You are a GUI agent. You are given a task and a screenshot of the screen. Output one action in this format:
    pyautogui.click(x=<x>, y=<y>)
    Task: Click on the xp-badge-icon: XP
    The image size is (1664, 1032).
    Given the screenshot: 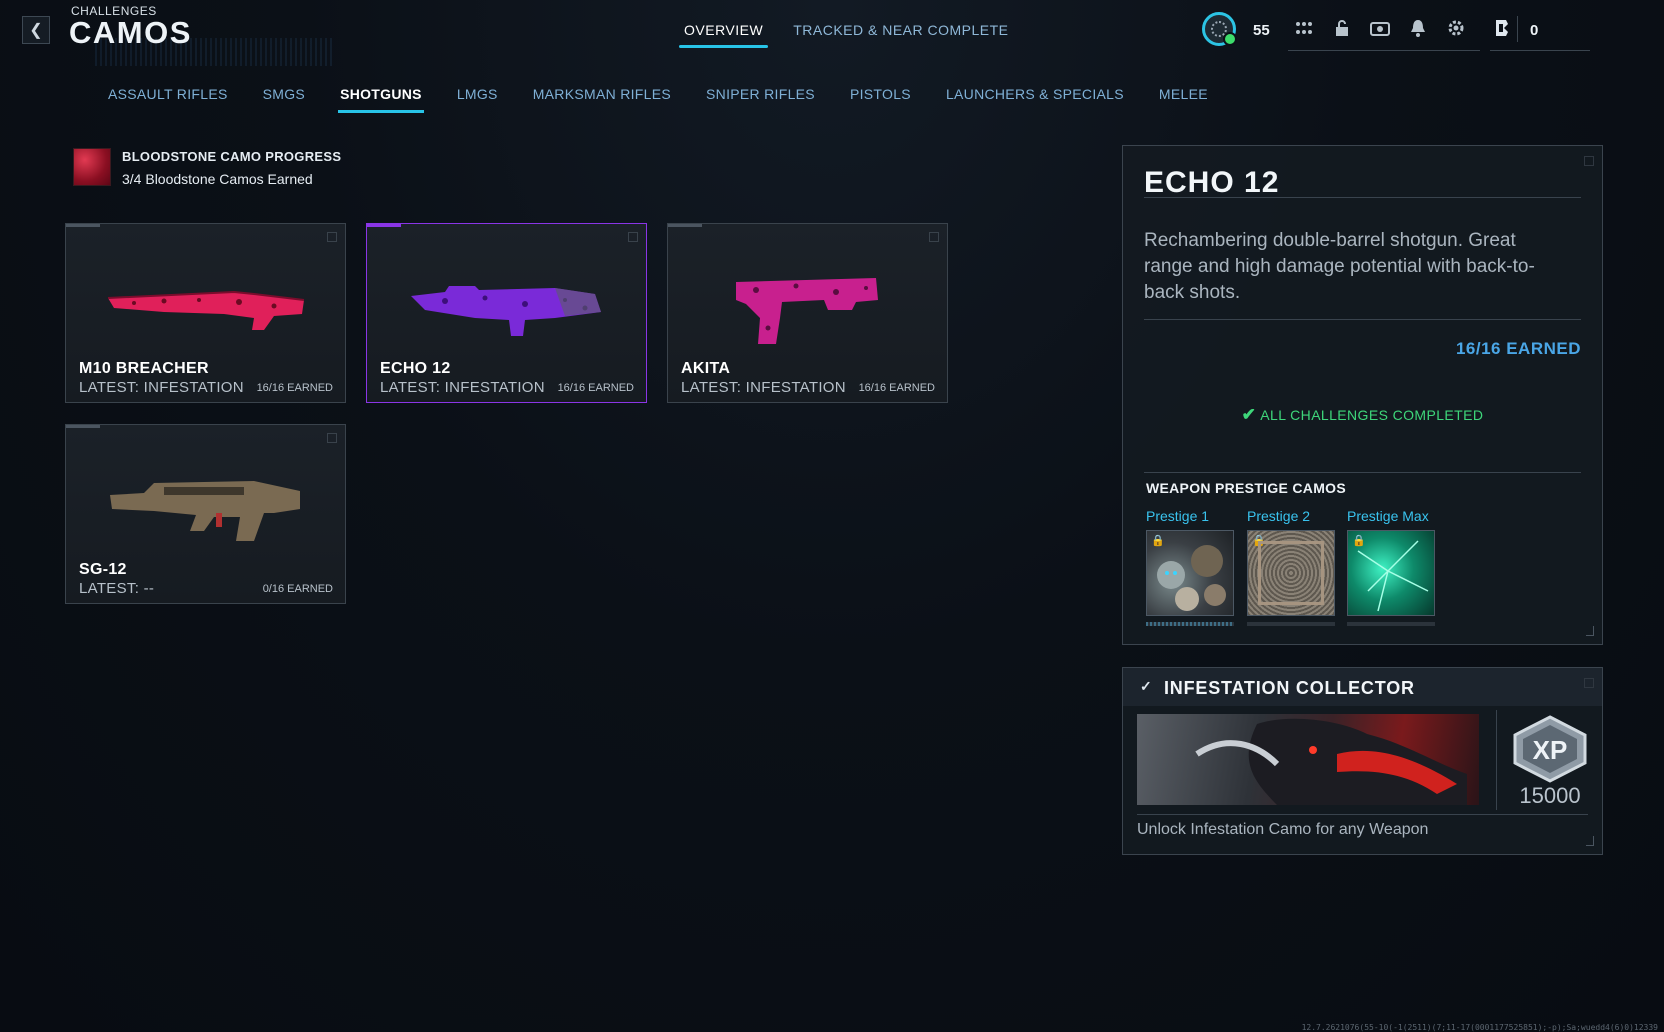 What is the action you would take?
    pyautogui.click(x=1550, y=749)
    